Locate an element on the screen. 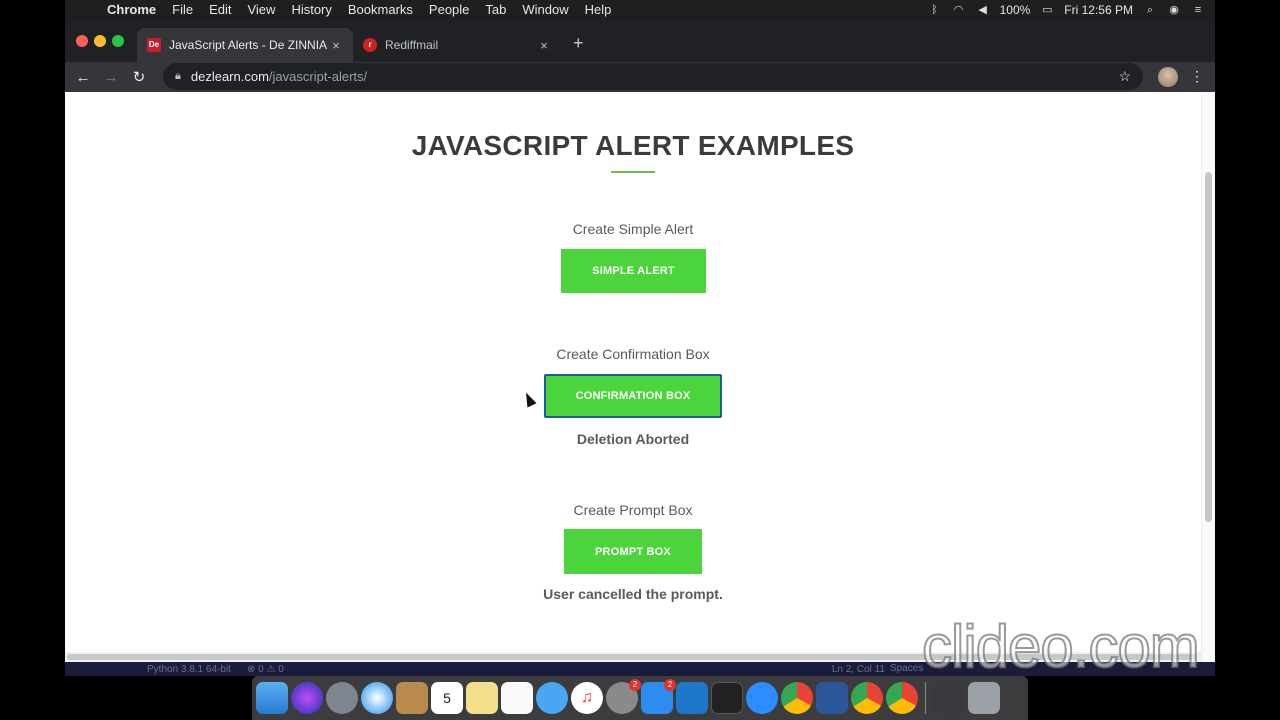  forward-arrow-icon: → is located at coordinates (111, 77).